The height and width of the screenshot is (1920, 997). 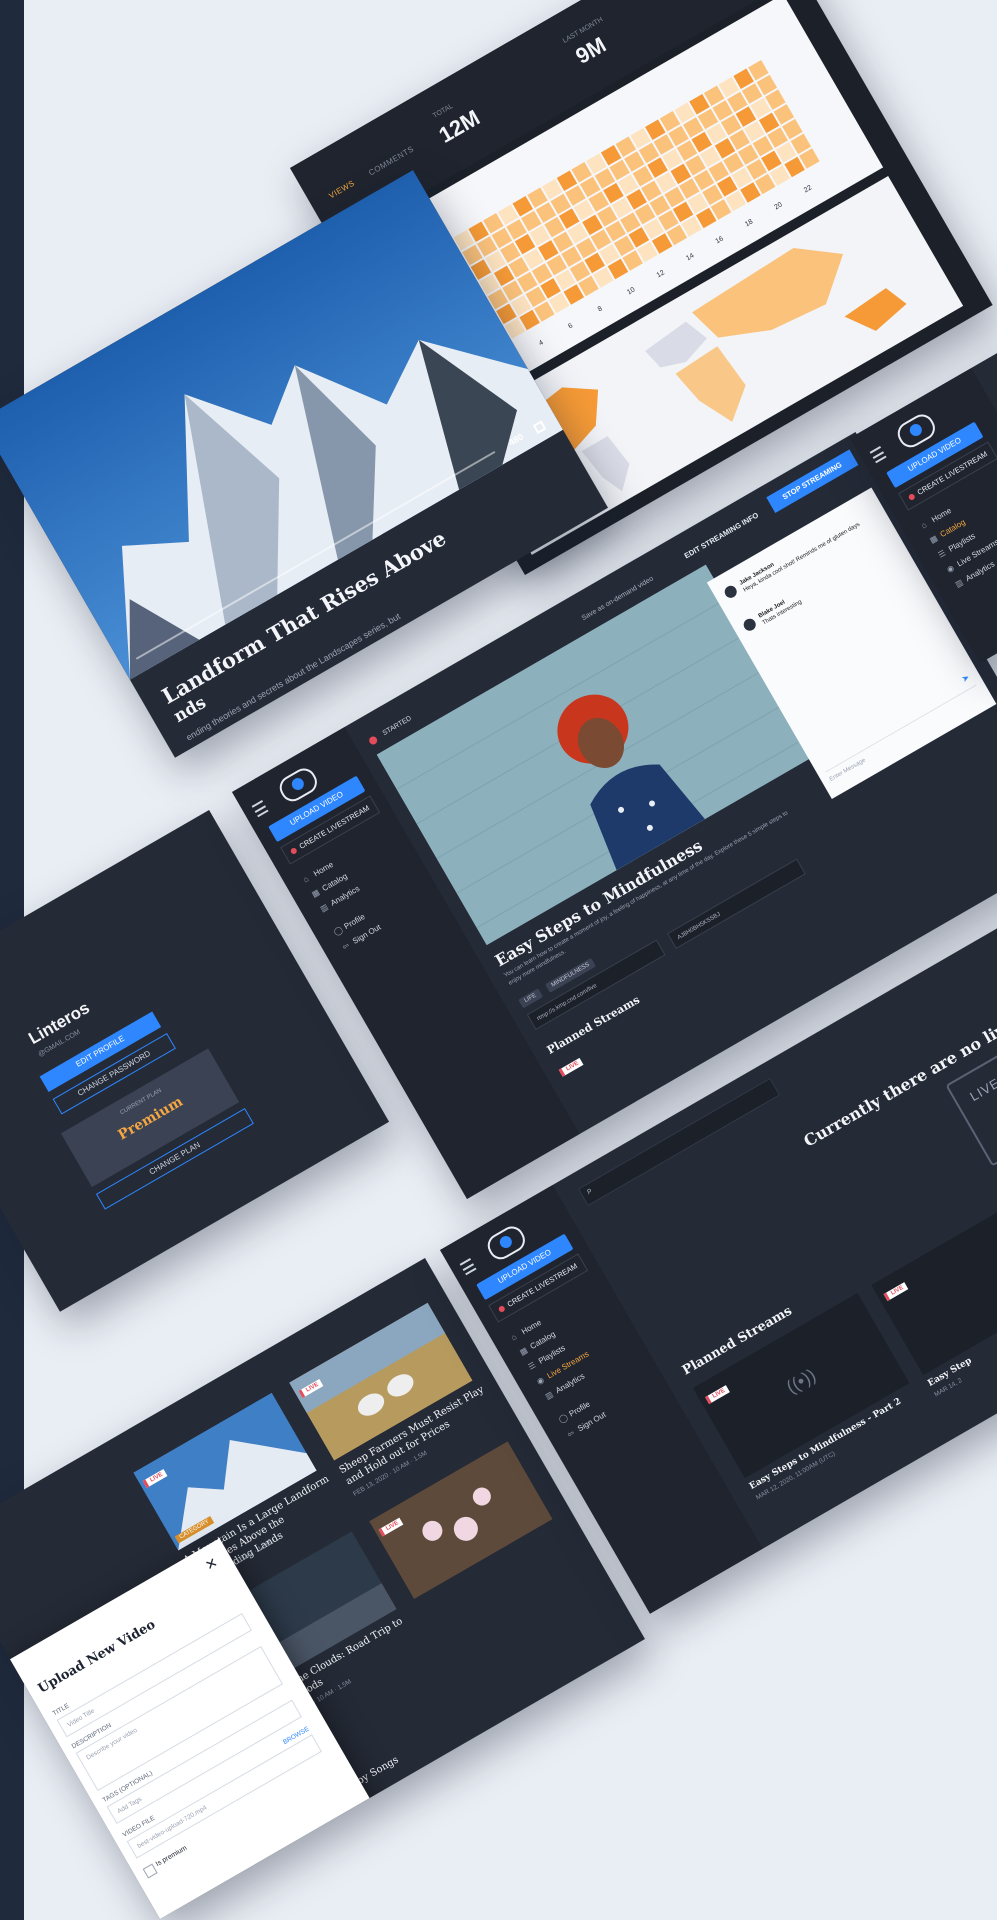 What do you see at coordinates (570, 1065) in the screenshot?
I see `planned-live-badge: LIVE` at bounding box center [570, 1065].